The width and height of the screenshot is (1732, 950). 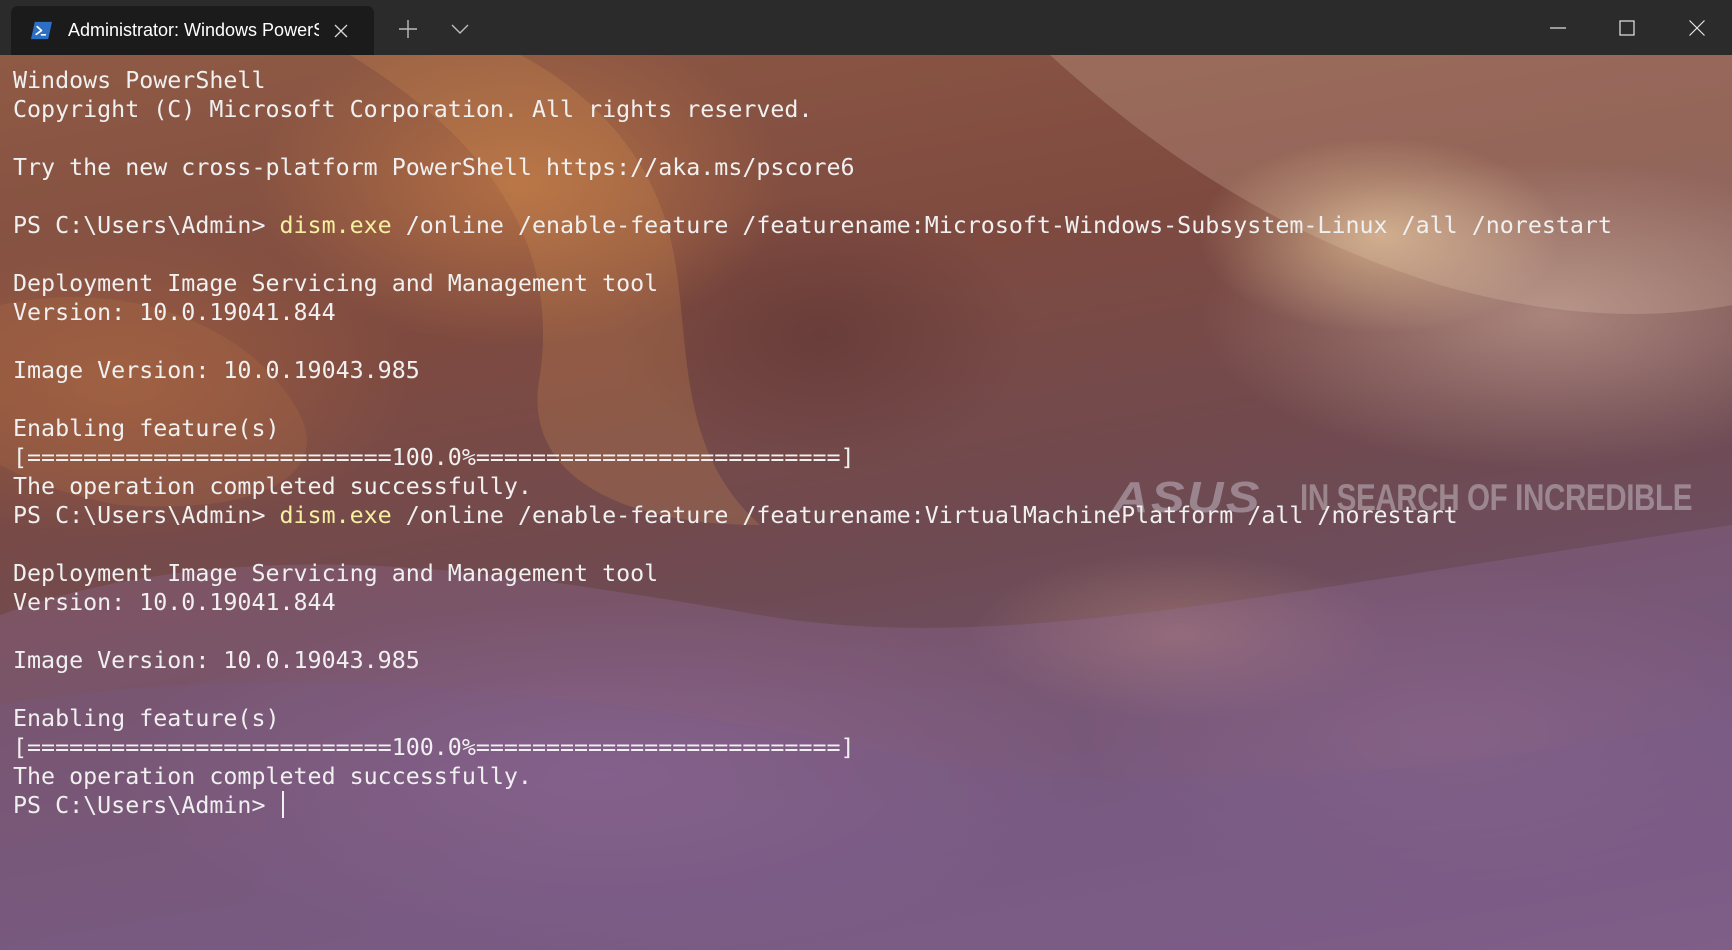 I want to click on minimize-icon, so click(x=1558, y=28).